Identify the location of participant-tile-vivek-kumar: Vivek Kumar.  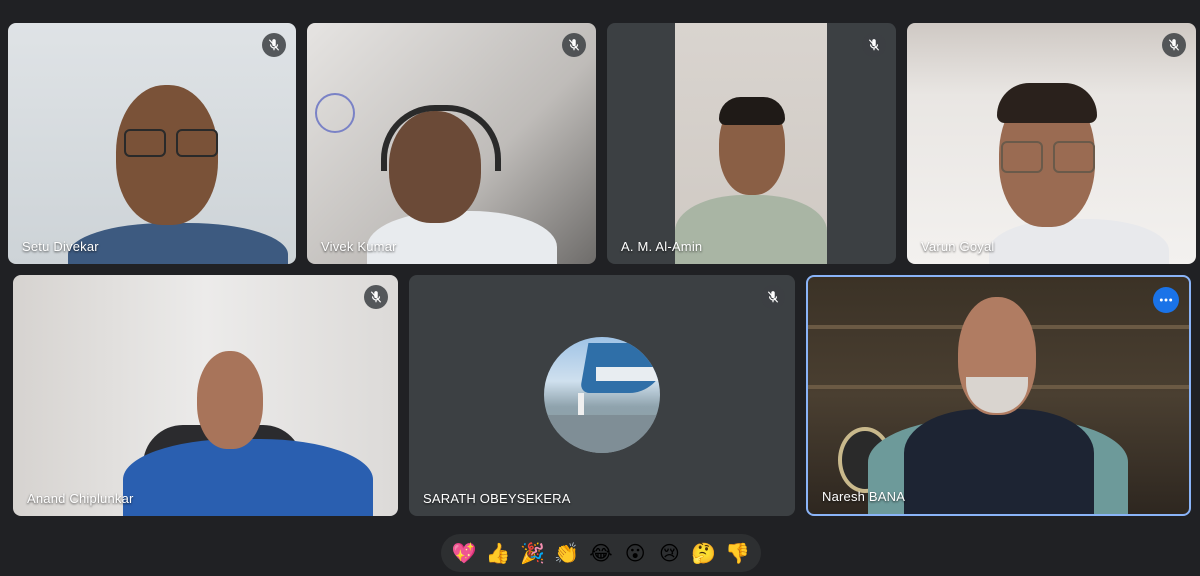
(451, 143).